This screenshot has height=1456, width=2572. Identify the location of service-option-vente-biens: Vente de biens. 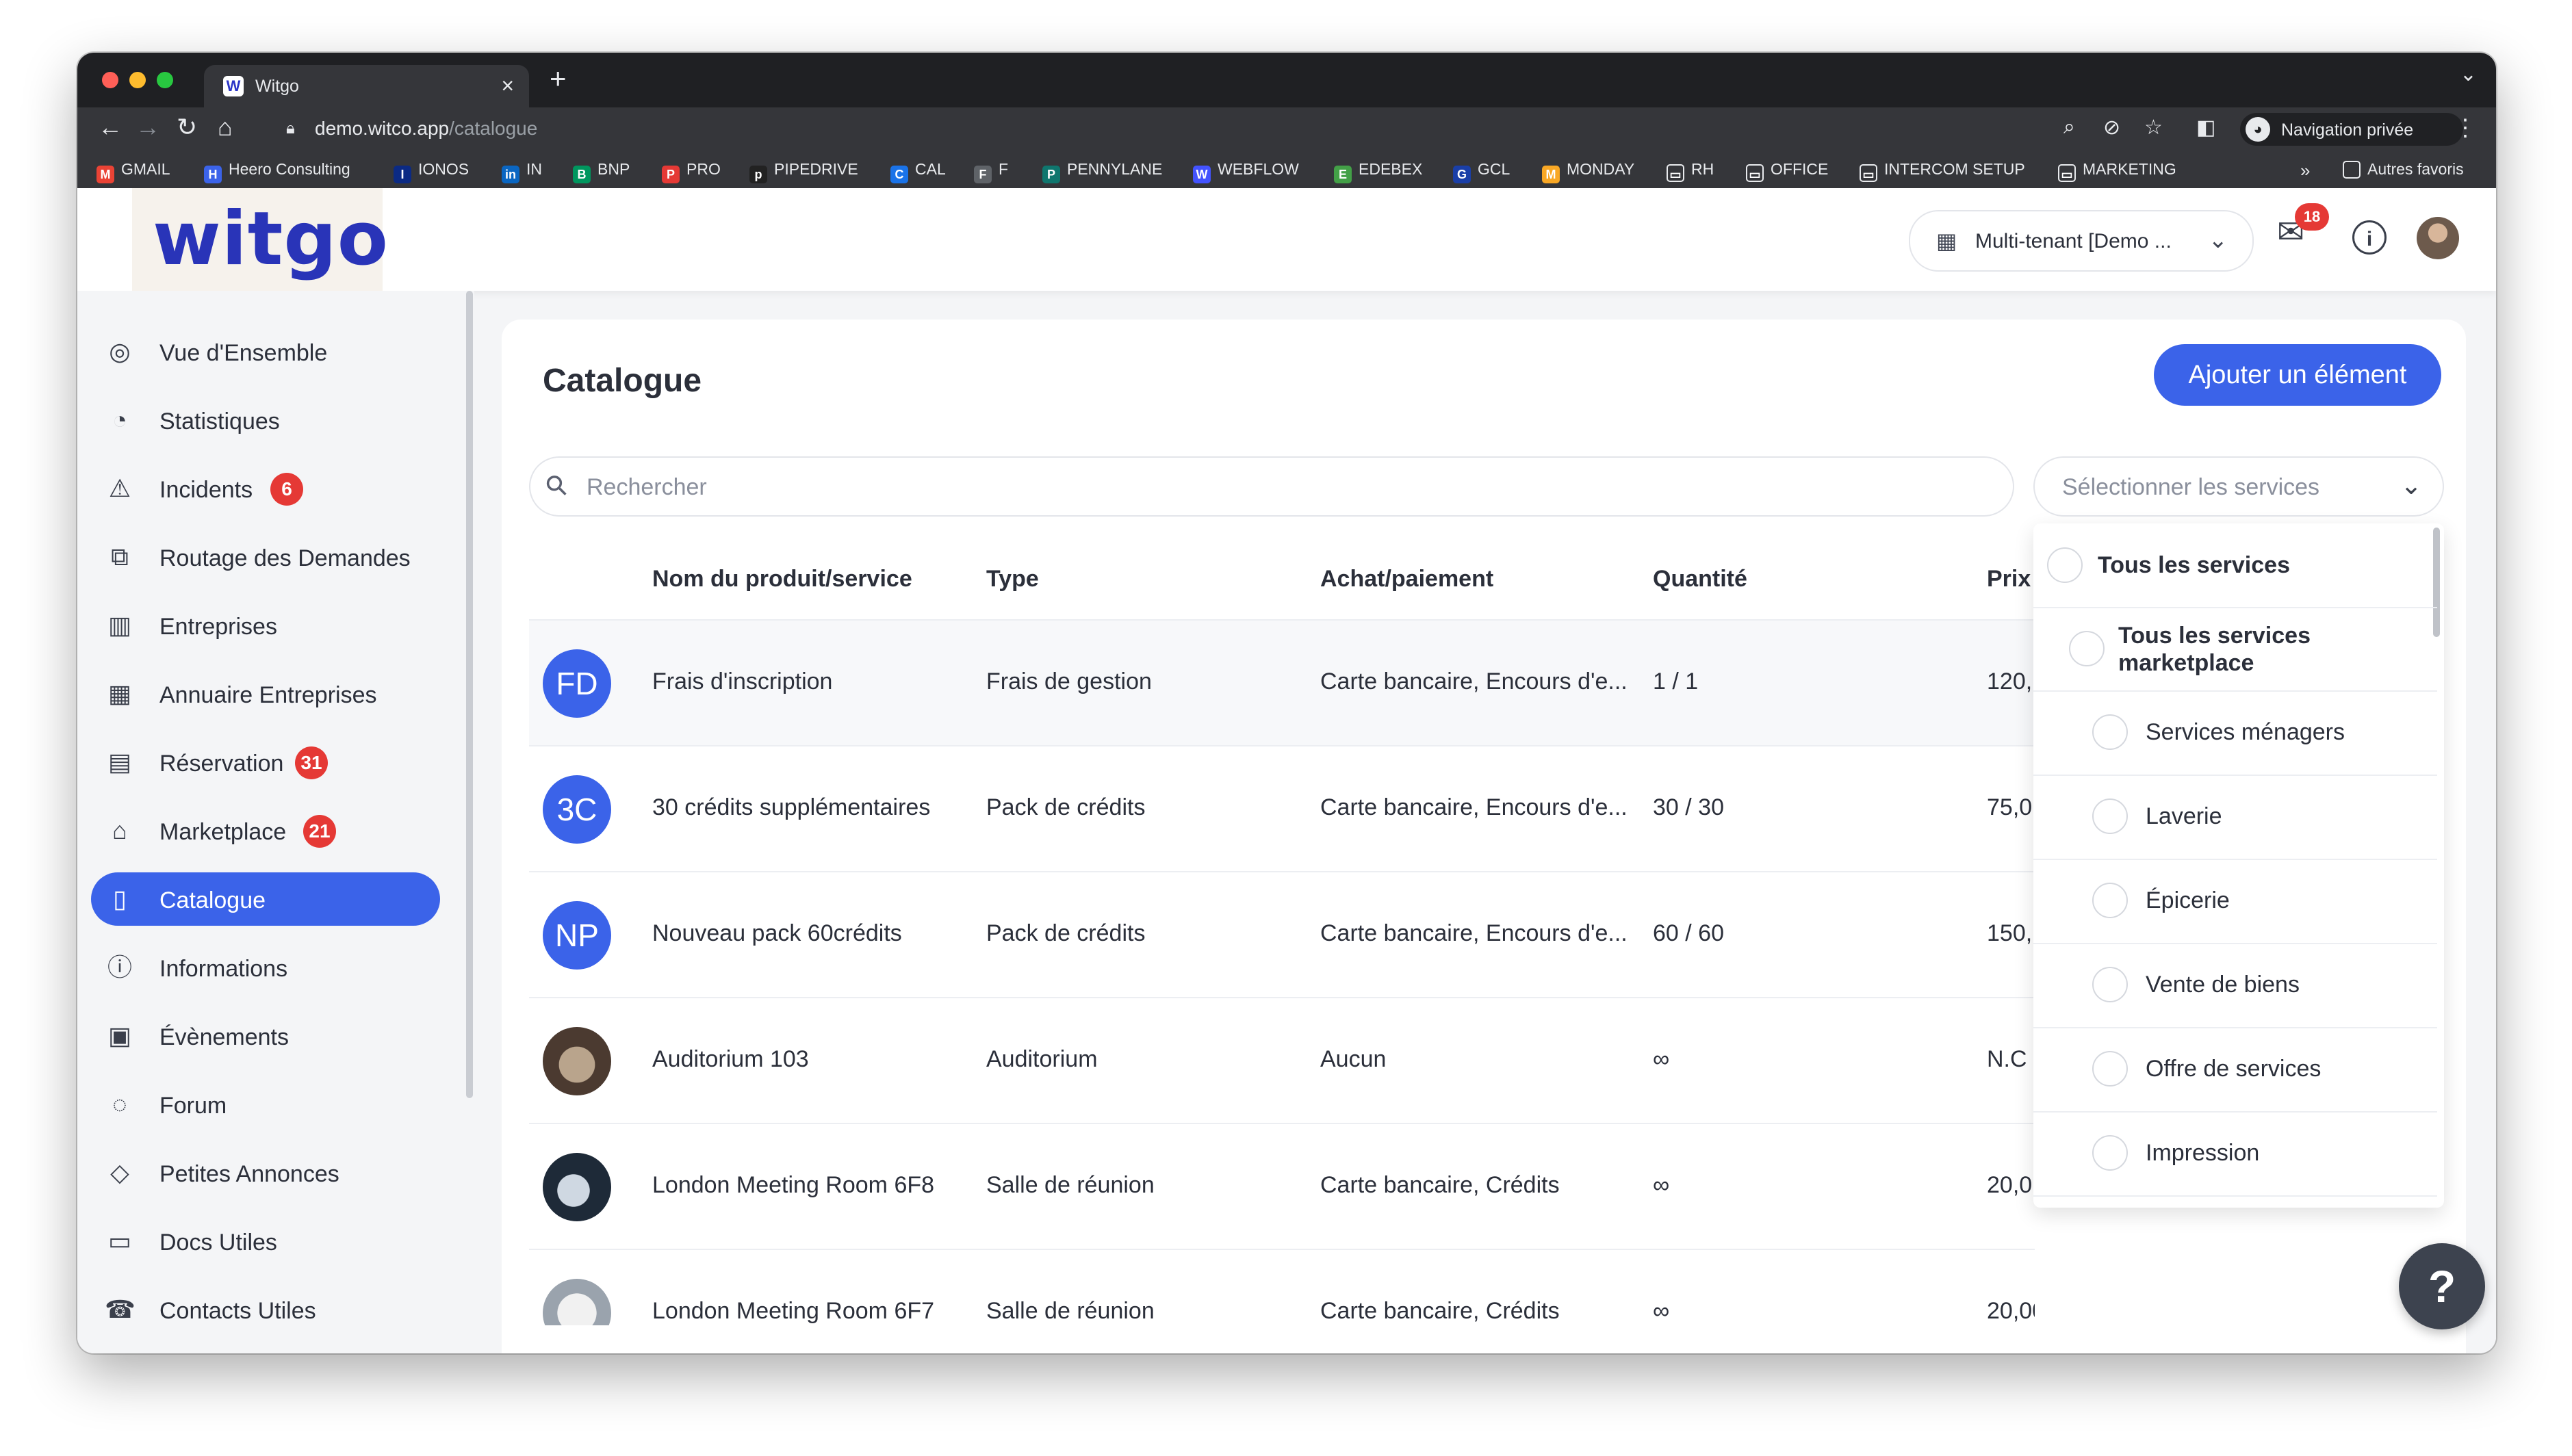
(2235, 985).